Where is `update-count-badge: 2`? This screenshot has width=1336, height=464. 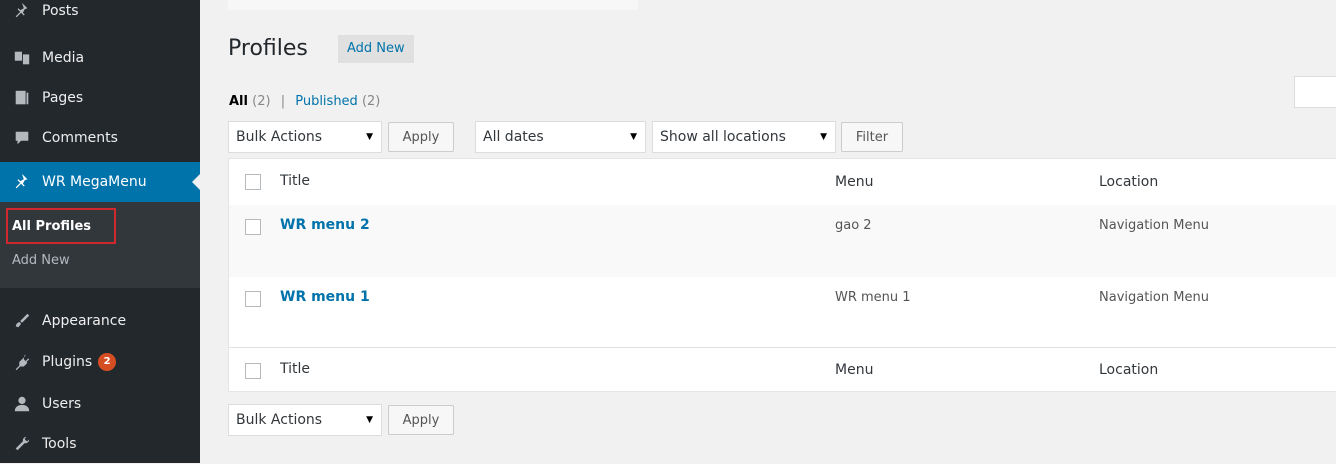
update-count-badge: 2 is located at coordinates (107, 362).